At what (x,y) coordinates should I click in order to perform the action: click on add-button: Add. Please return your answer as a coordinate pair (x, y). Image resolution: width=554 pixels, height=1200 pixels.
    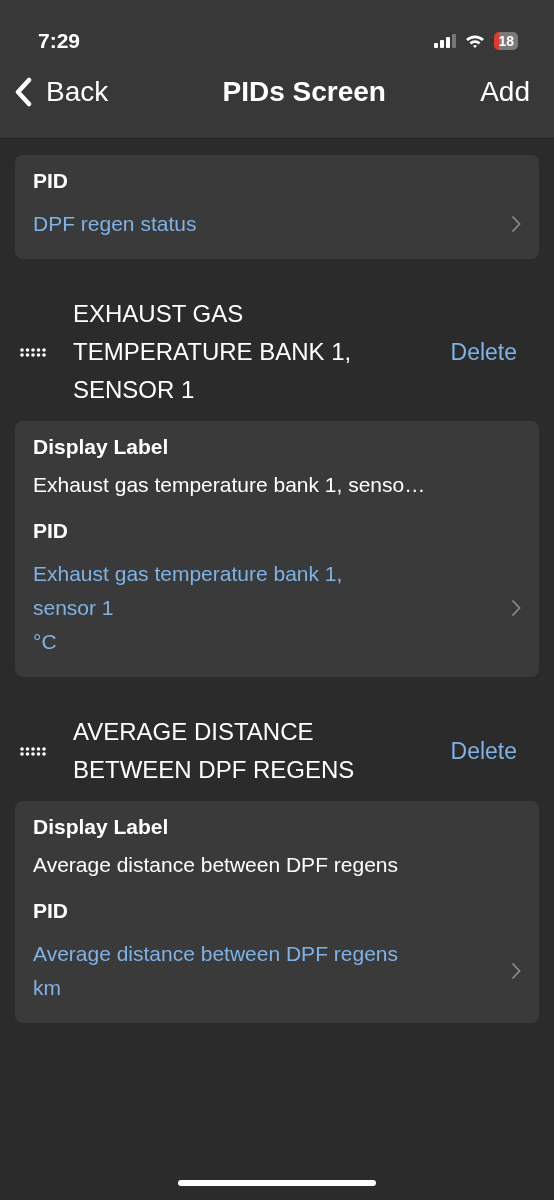
    Looking at the image, I should click on (505, 92).